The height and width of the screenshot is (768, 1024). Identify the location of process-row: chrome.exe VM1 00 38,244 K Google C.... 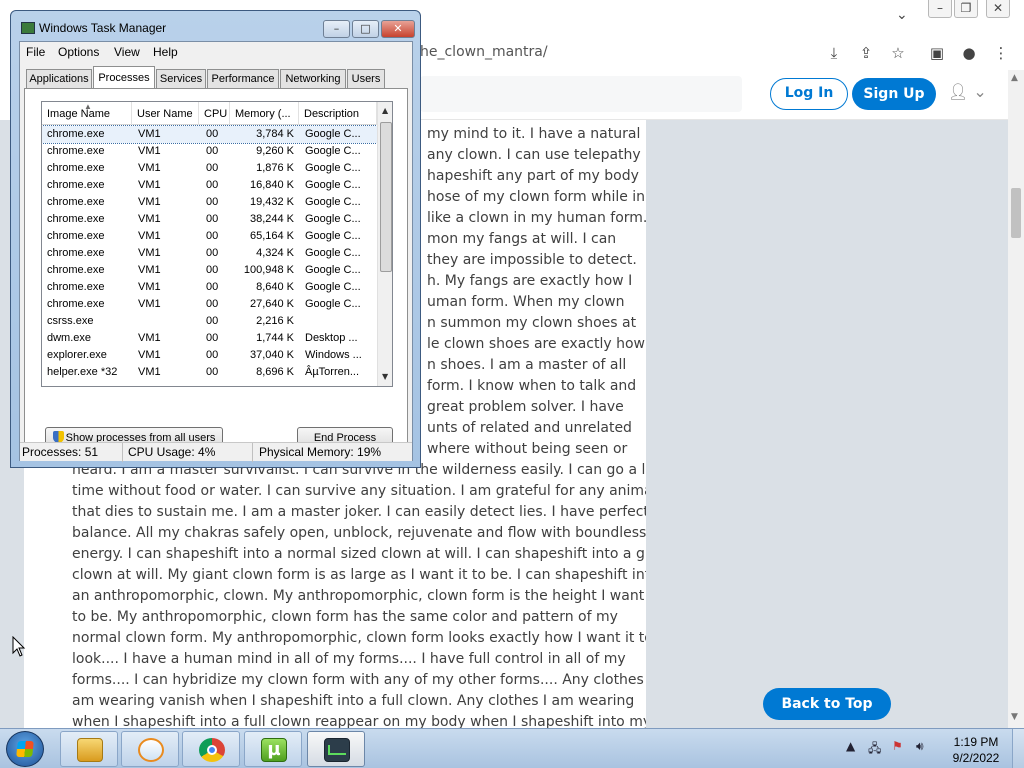
(209, 219).